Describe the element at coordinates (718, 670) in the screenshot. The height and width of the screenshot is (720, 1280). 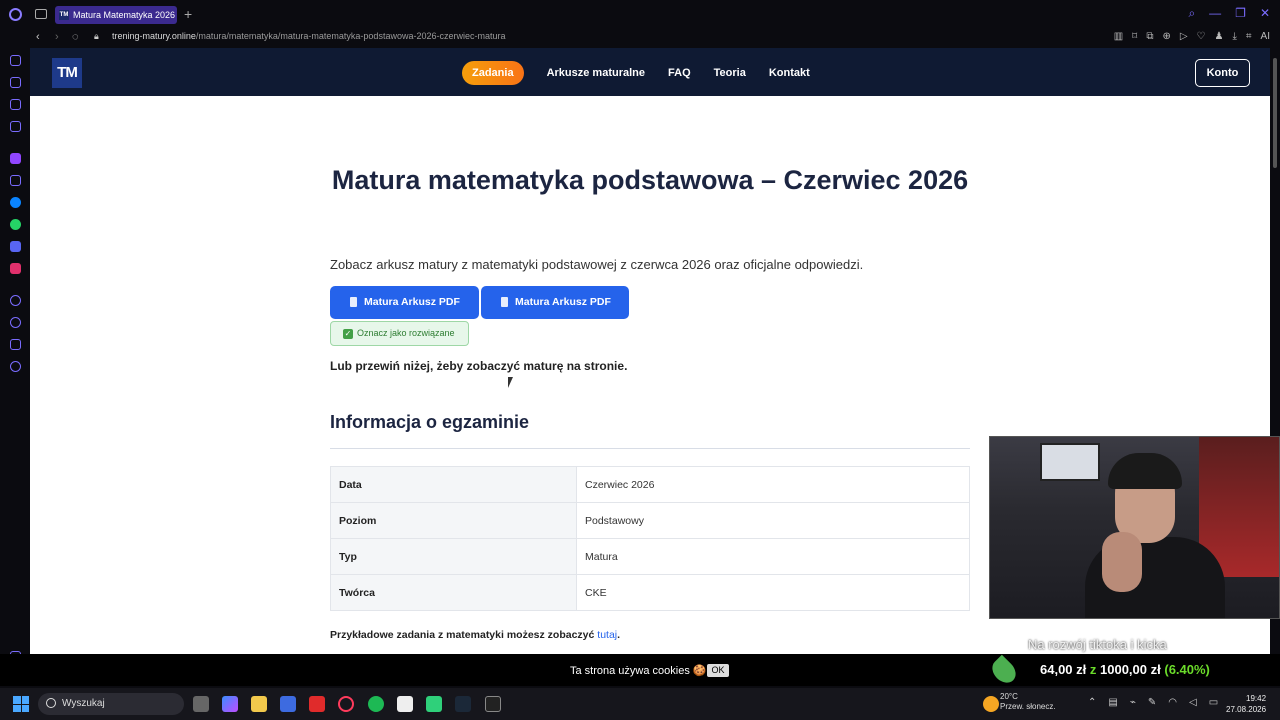
I see `cookie-ok-button: OK` at that location.